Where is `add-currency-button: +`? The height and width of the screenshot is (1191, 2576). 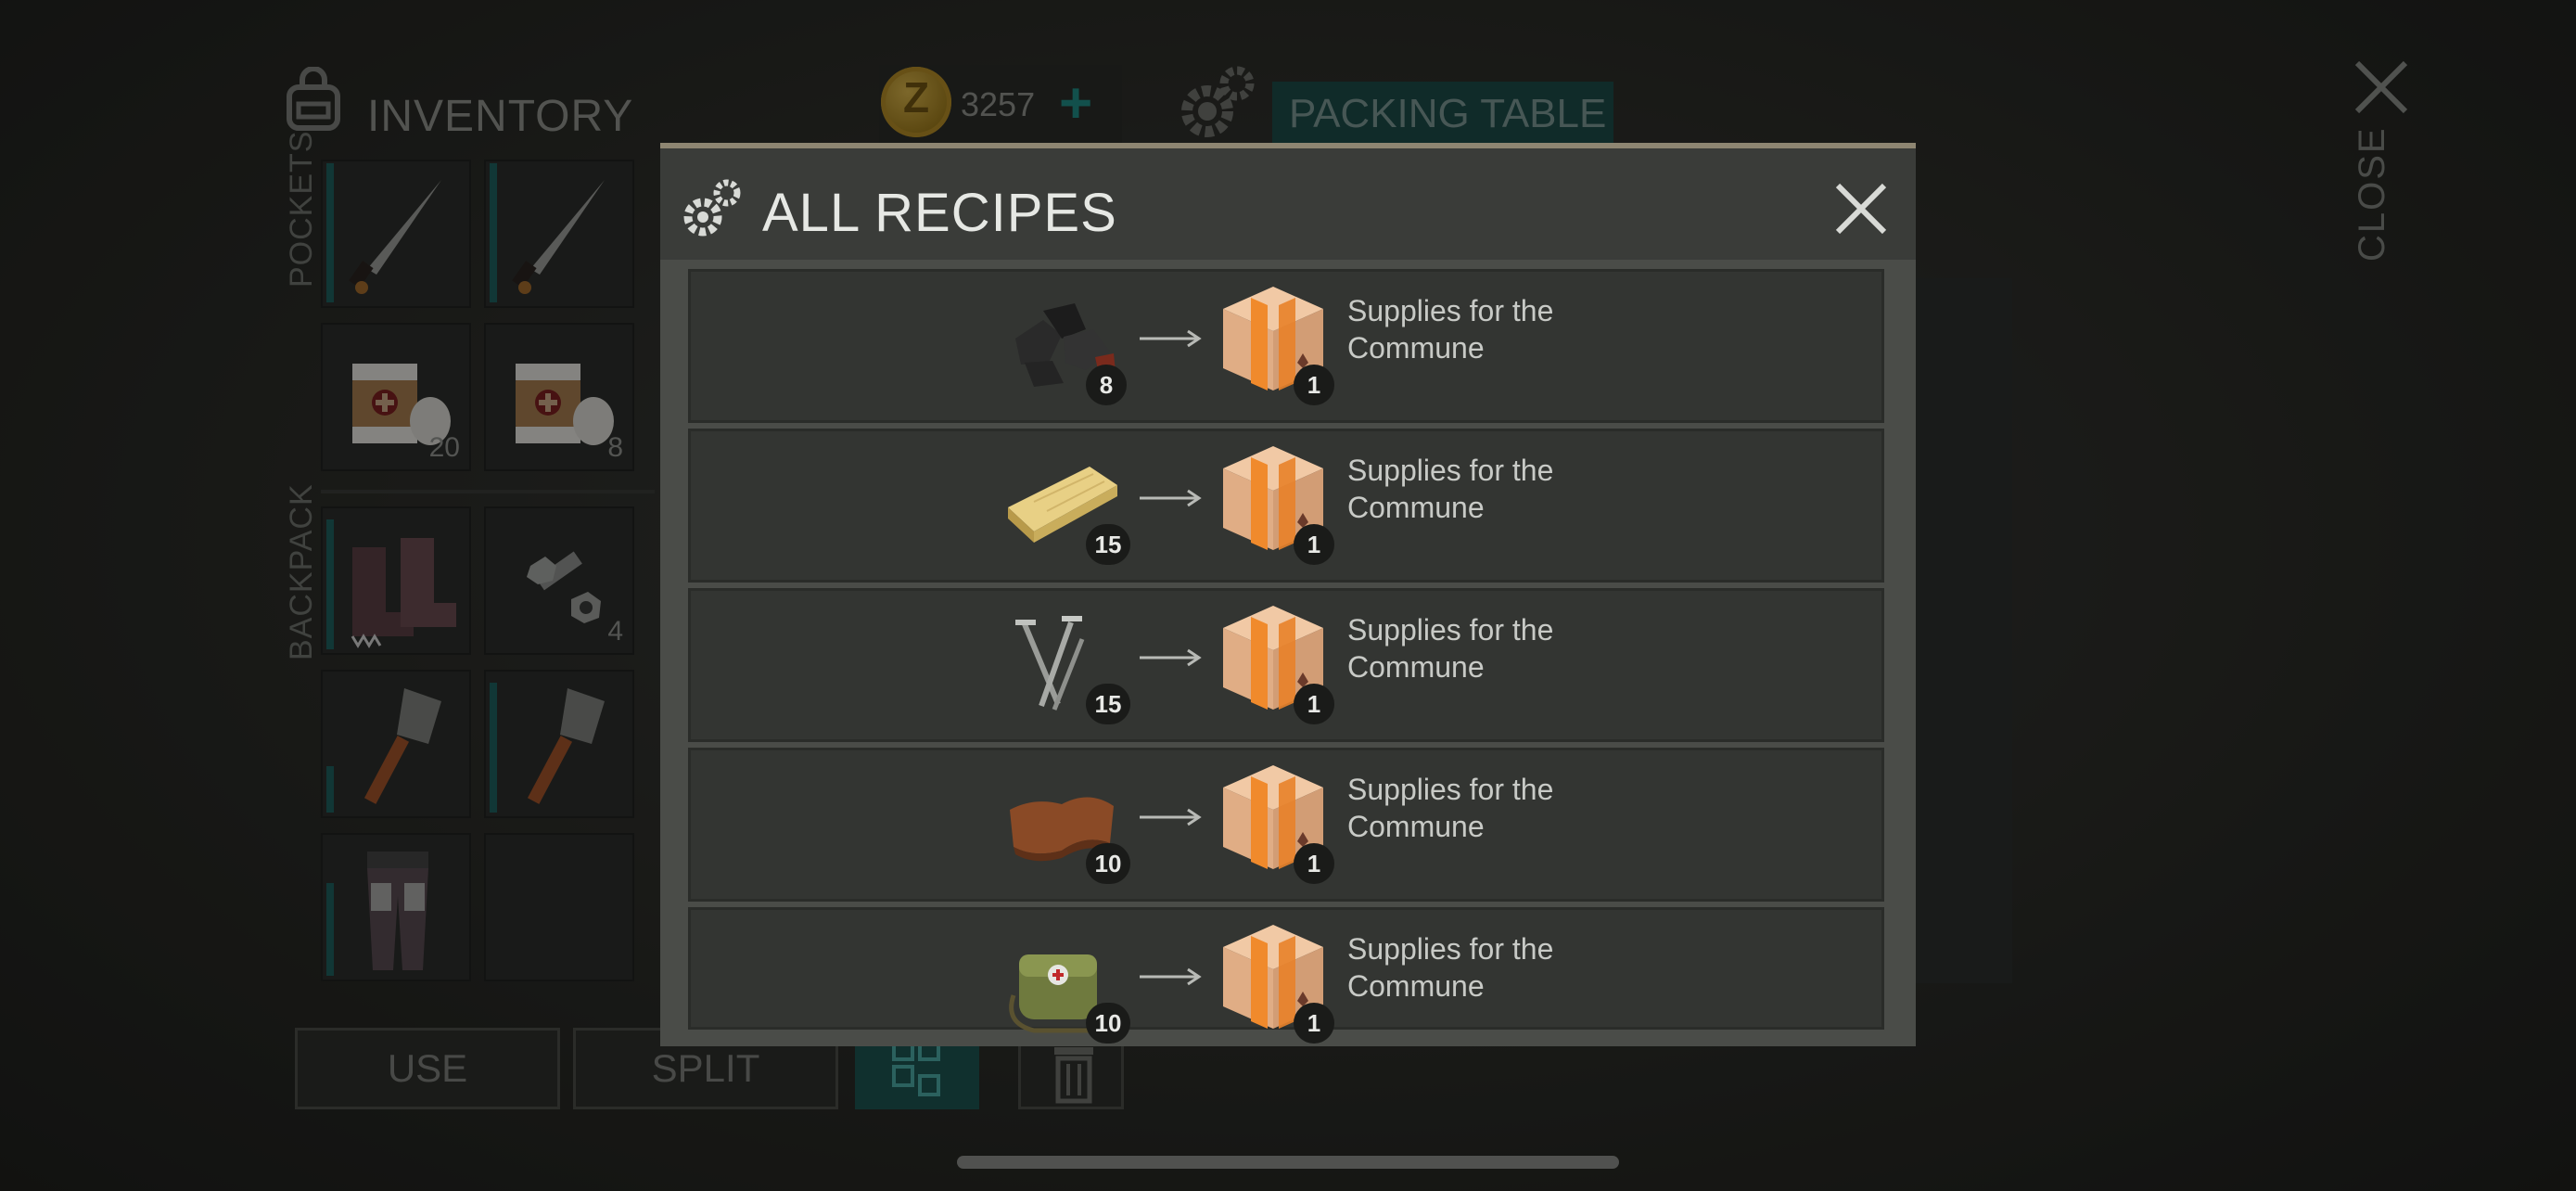 add-currency-button: + is located at coordinates (1076, 104).